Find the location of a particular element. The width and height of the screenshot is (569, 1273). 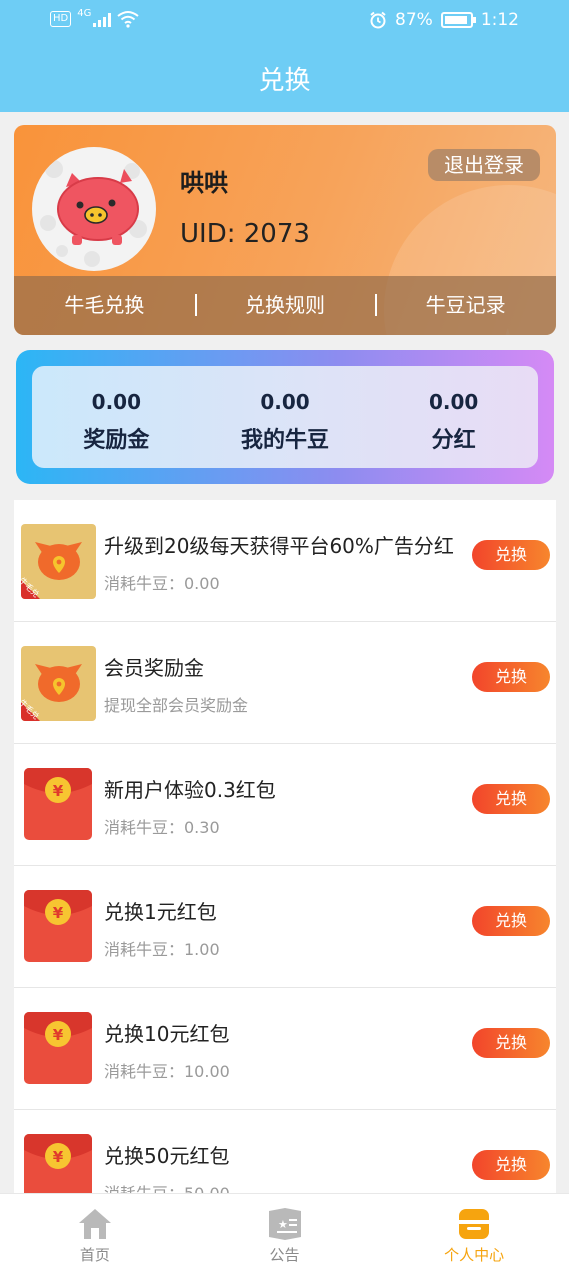

stat-dividend: 0.00 分红 is located at coordinates (453, 417).